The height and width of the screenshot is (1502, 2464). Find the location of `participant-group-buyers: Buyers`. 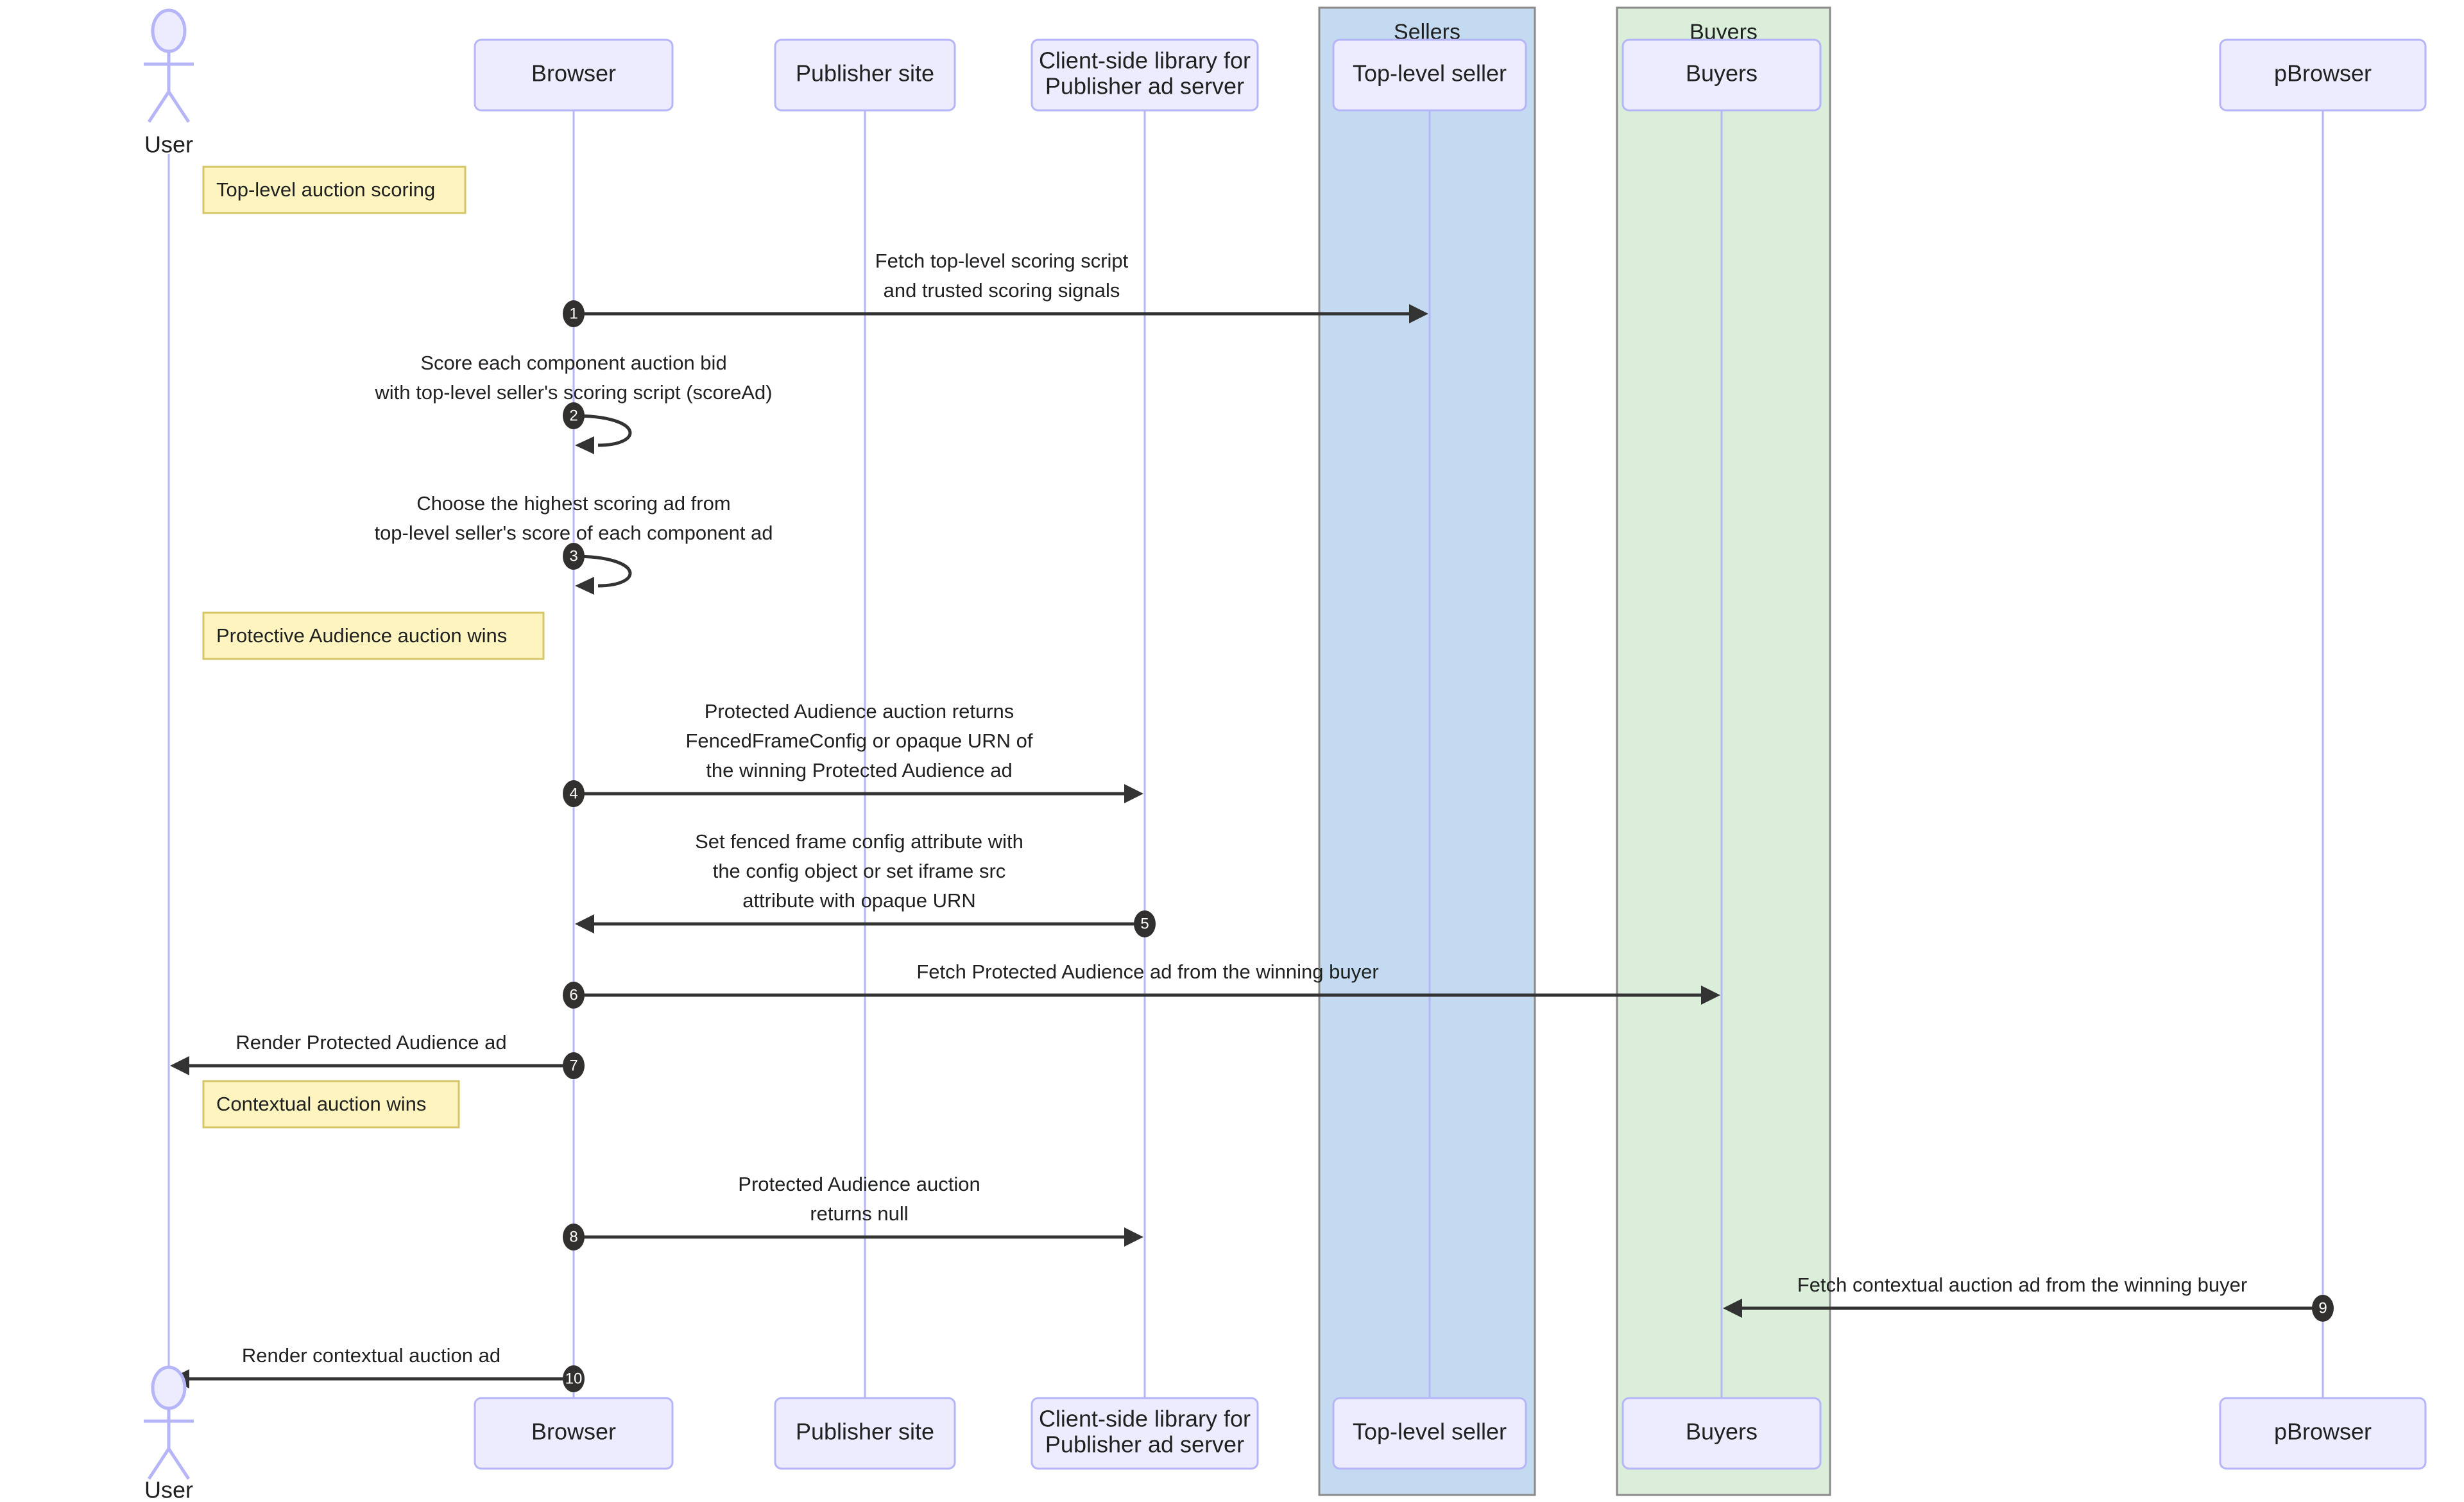

participant-group-buyers: Buyers is located at coordinates (1724, 751).